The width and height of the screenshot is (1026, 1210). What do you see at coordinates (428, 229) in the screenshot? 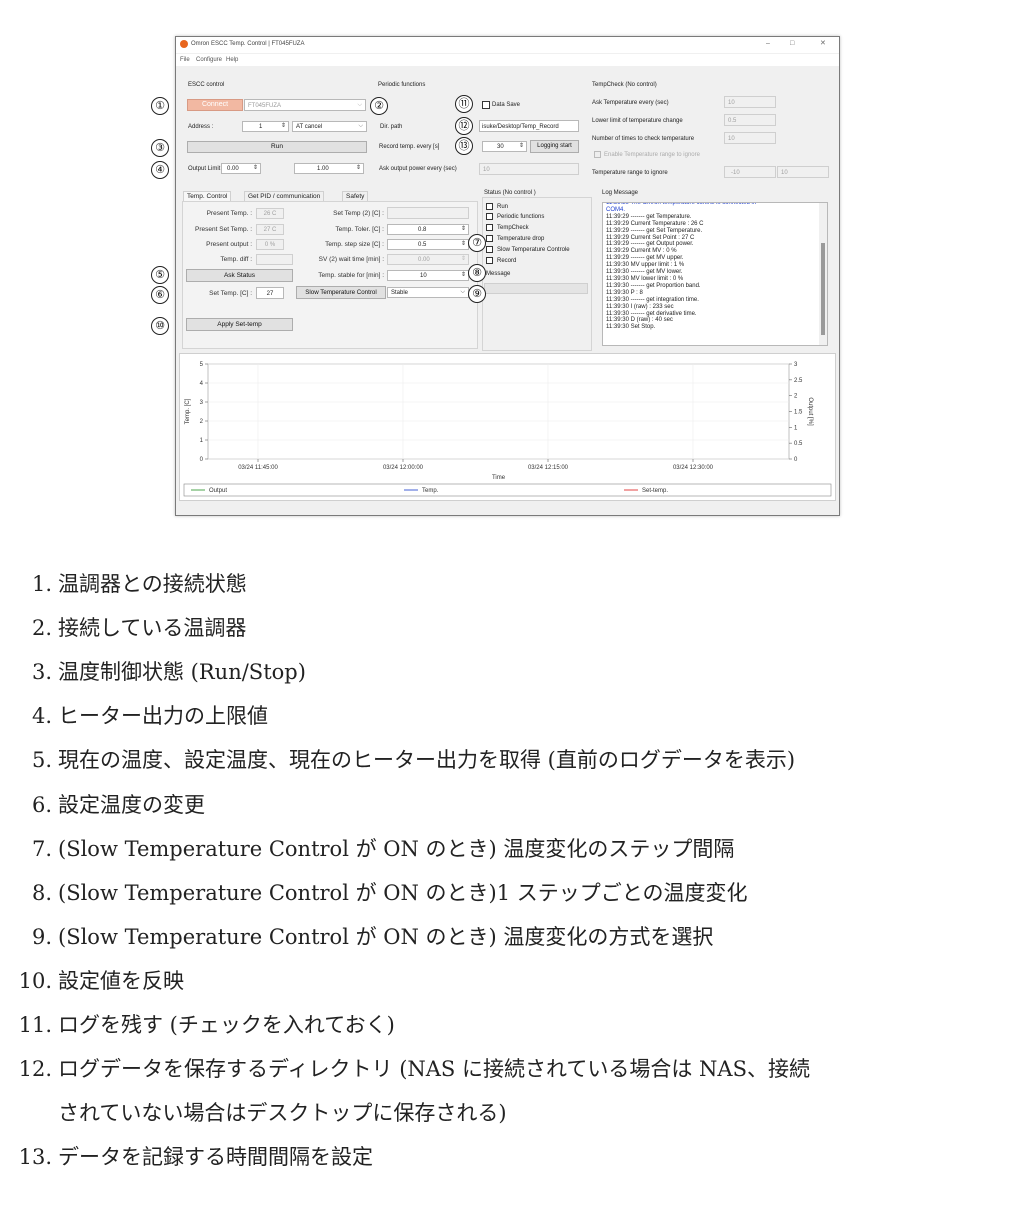
I see `toler-spinner: 0.8 ⇕` at bounding box center [428, 229].